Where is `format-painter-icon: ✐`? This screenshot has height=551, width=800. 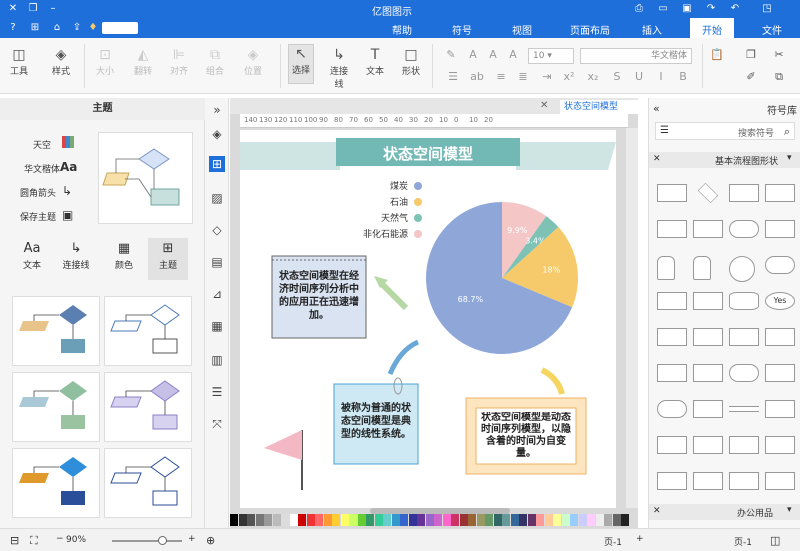
format-painter-icon: ✐ is located at coordinates (751, 76).